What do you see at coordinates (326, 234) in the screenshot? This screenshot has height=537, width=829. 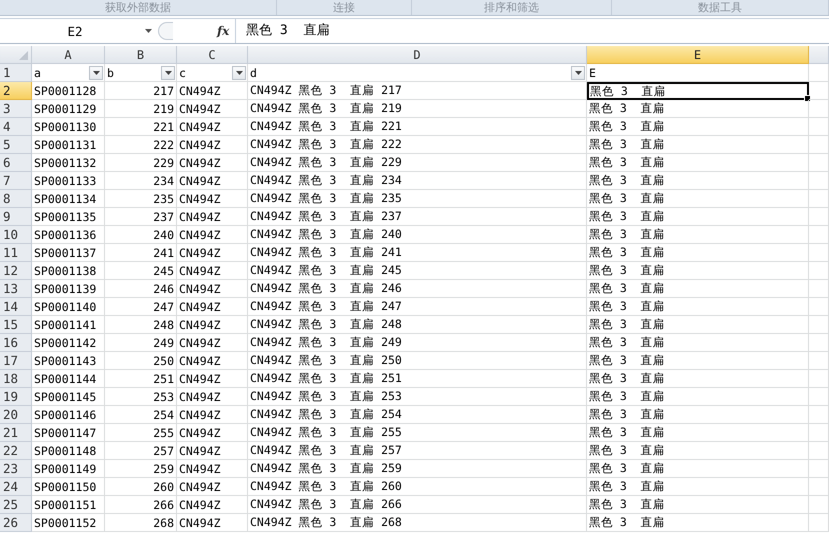 I see `table-cell: CN494Z 黑色 3 直扁 240` at bounding box center [326, 234].